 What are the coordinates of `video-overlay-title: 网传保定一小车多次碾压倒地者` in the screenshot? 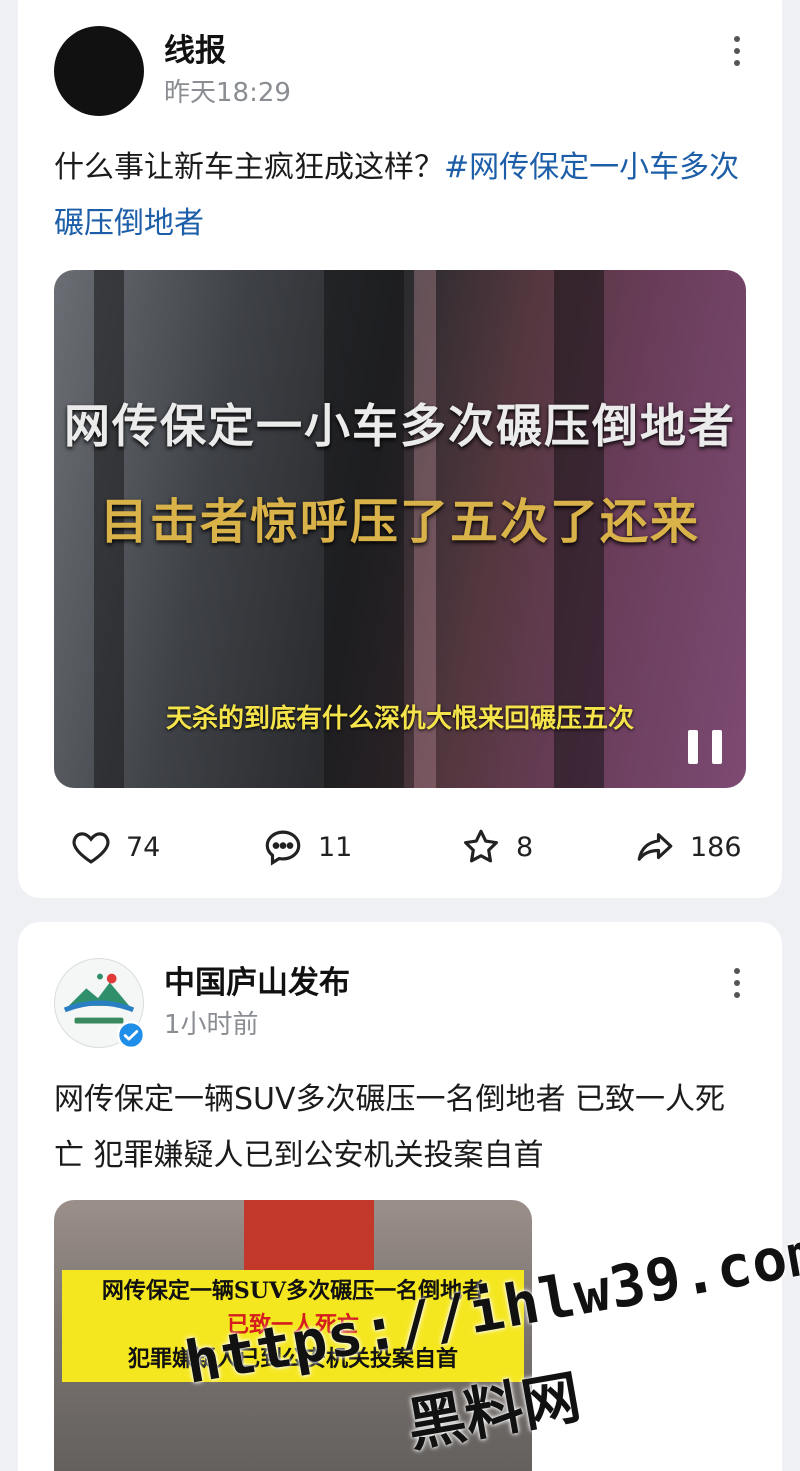 It's located at (400, 426).